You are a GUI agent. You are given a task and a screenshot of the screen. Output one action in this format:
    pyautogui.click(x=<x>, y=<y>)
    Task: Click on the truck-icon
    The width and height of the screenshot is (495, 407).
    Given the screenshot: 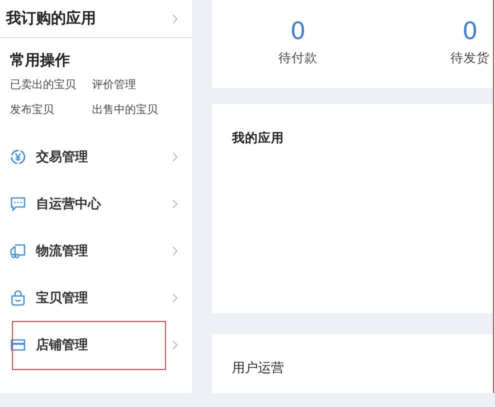 What is the action you would take?
    pyautogui.click(x=18, y=250)
    